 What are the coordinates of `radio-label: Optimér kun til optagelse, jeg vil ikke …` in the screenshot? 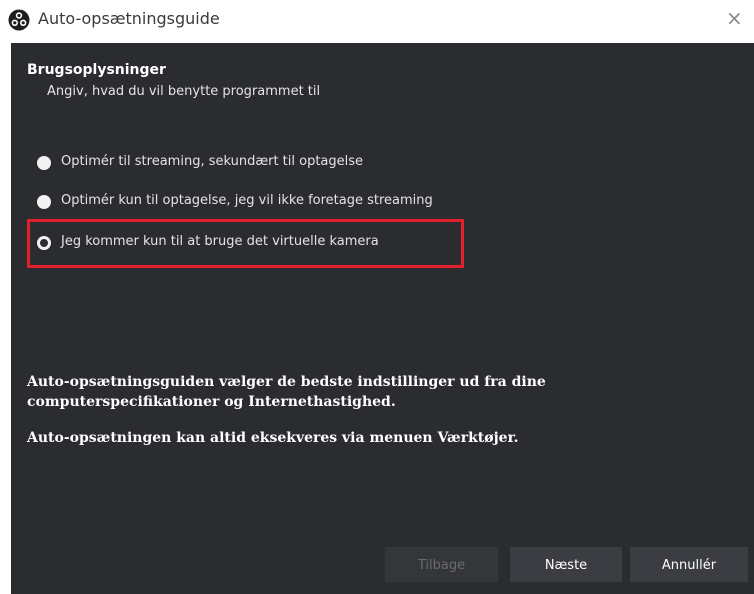 It's located at (247, 200).